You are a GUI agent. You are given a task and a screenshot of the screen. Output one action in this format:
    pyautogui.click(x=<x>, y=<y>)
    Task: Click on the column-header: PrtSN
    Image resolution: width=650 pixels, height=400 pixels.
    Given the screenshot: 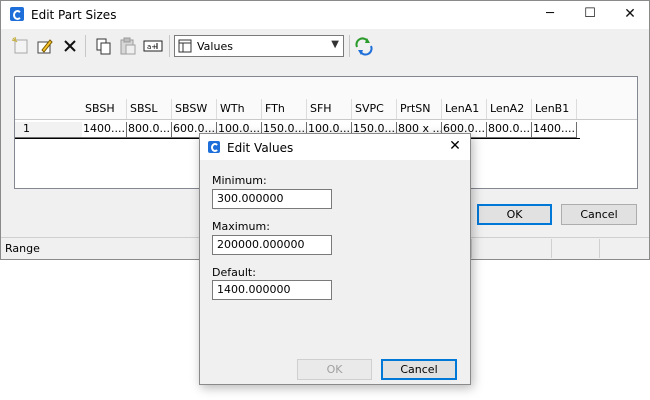 What is the action you would take?
    pyautogui.click(x=419, y=109)
    